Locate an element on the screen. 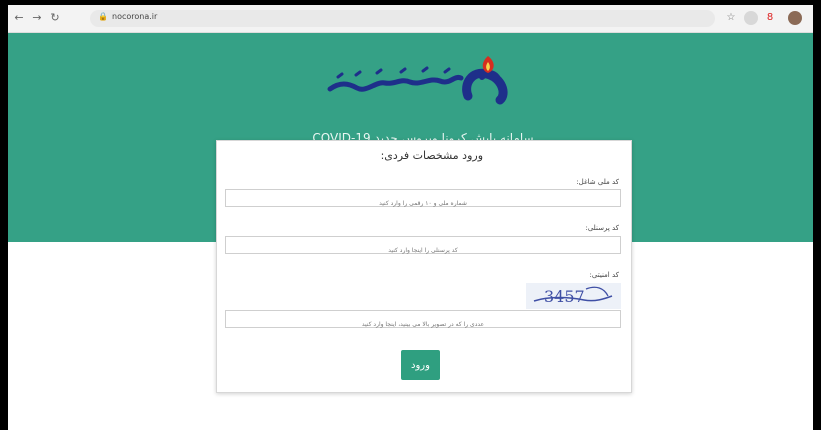  personnel-code-field is located at coordinates (423, 247).